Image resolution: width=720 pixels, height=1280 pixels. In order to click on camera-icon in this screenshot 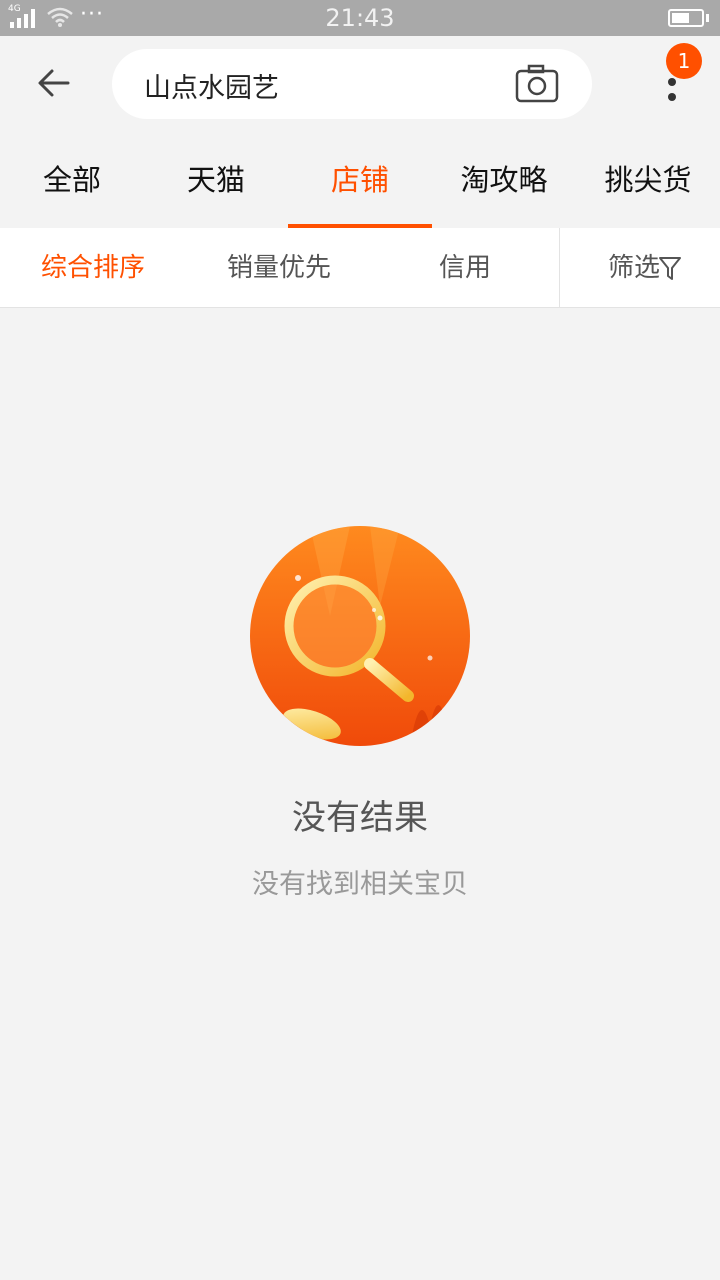, I will do `click(537, 84)`.